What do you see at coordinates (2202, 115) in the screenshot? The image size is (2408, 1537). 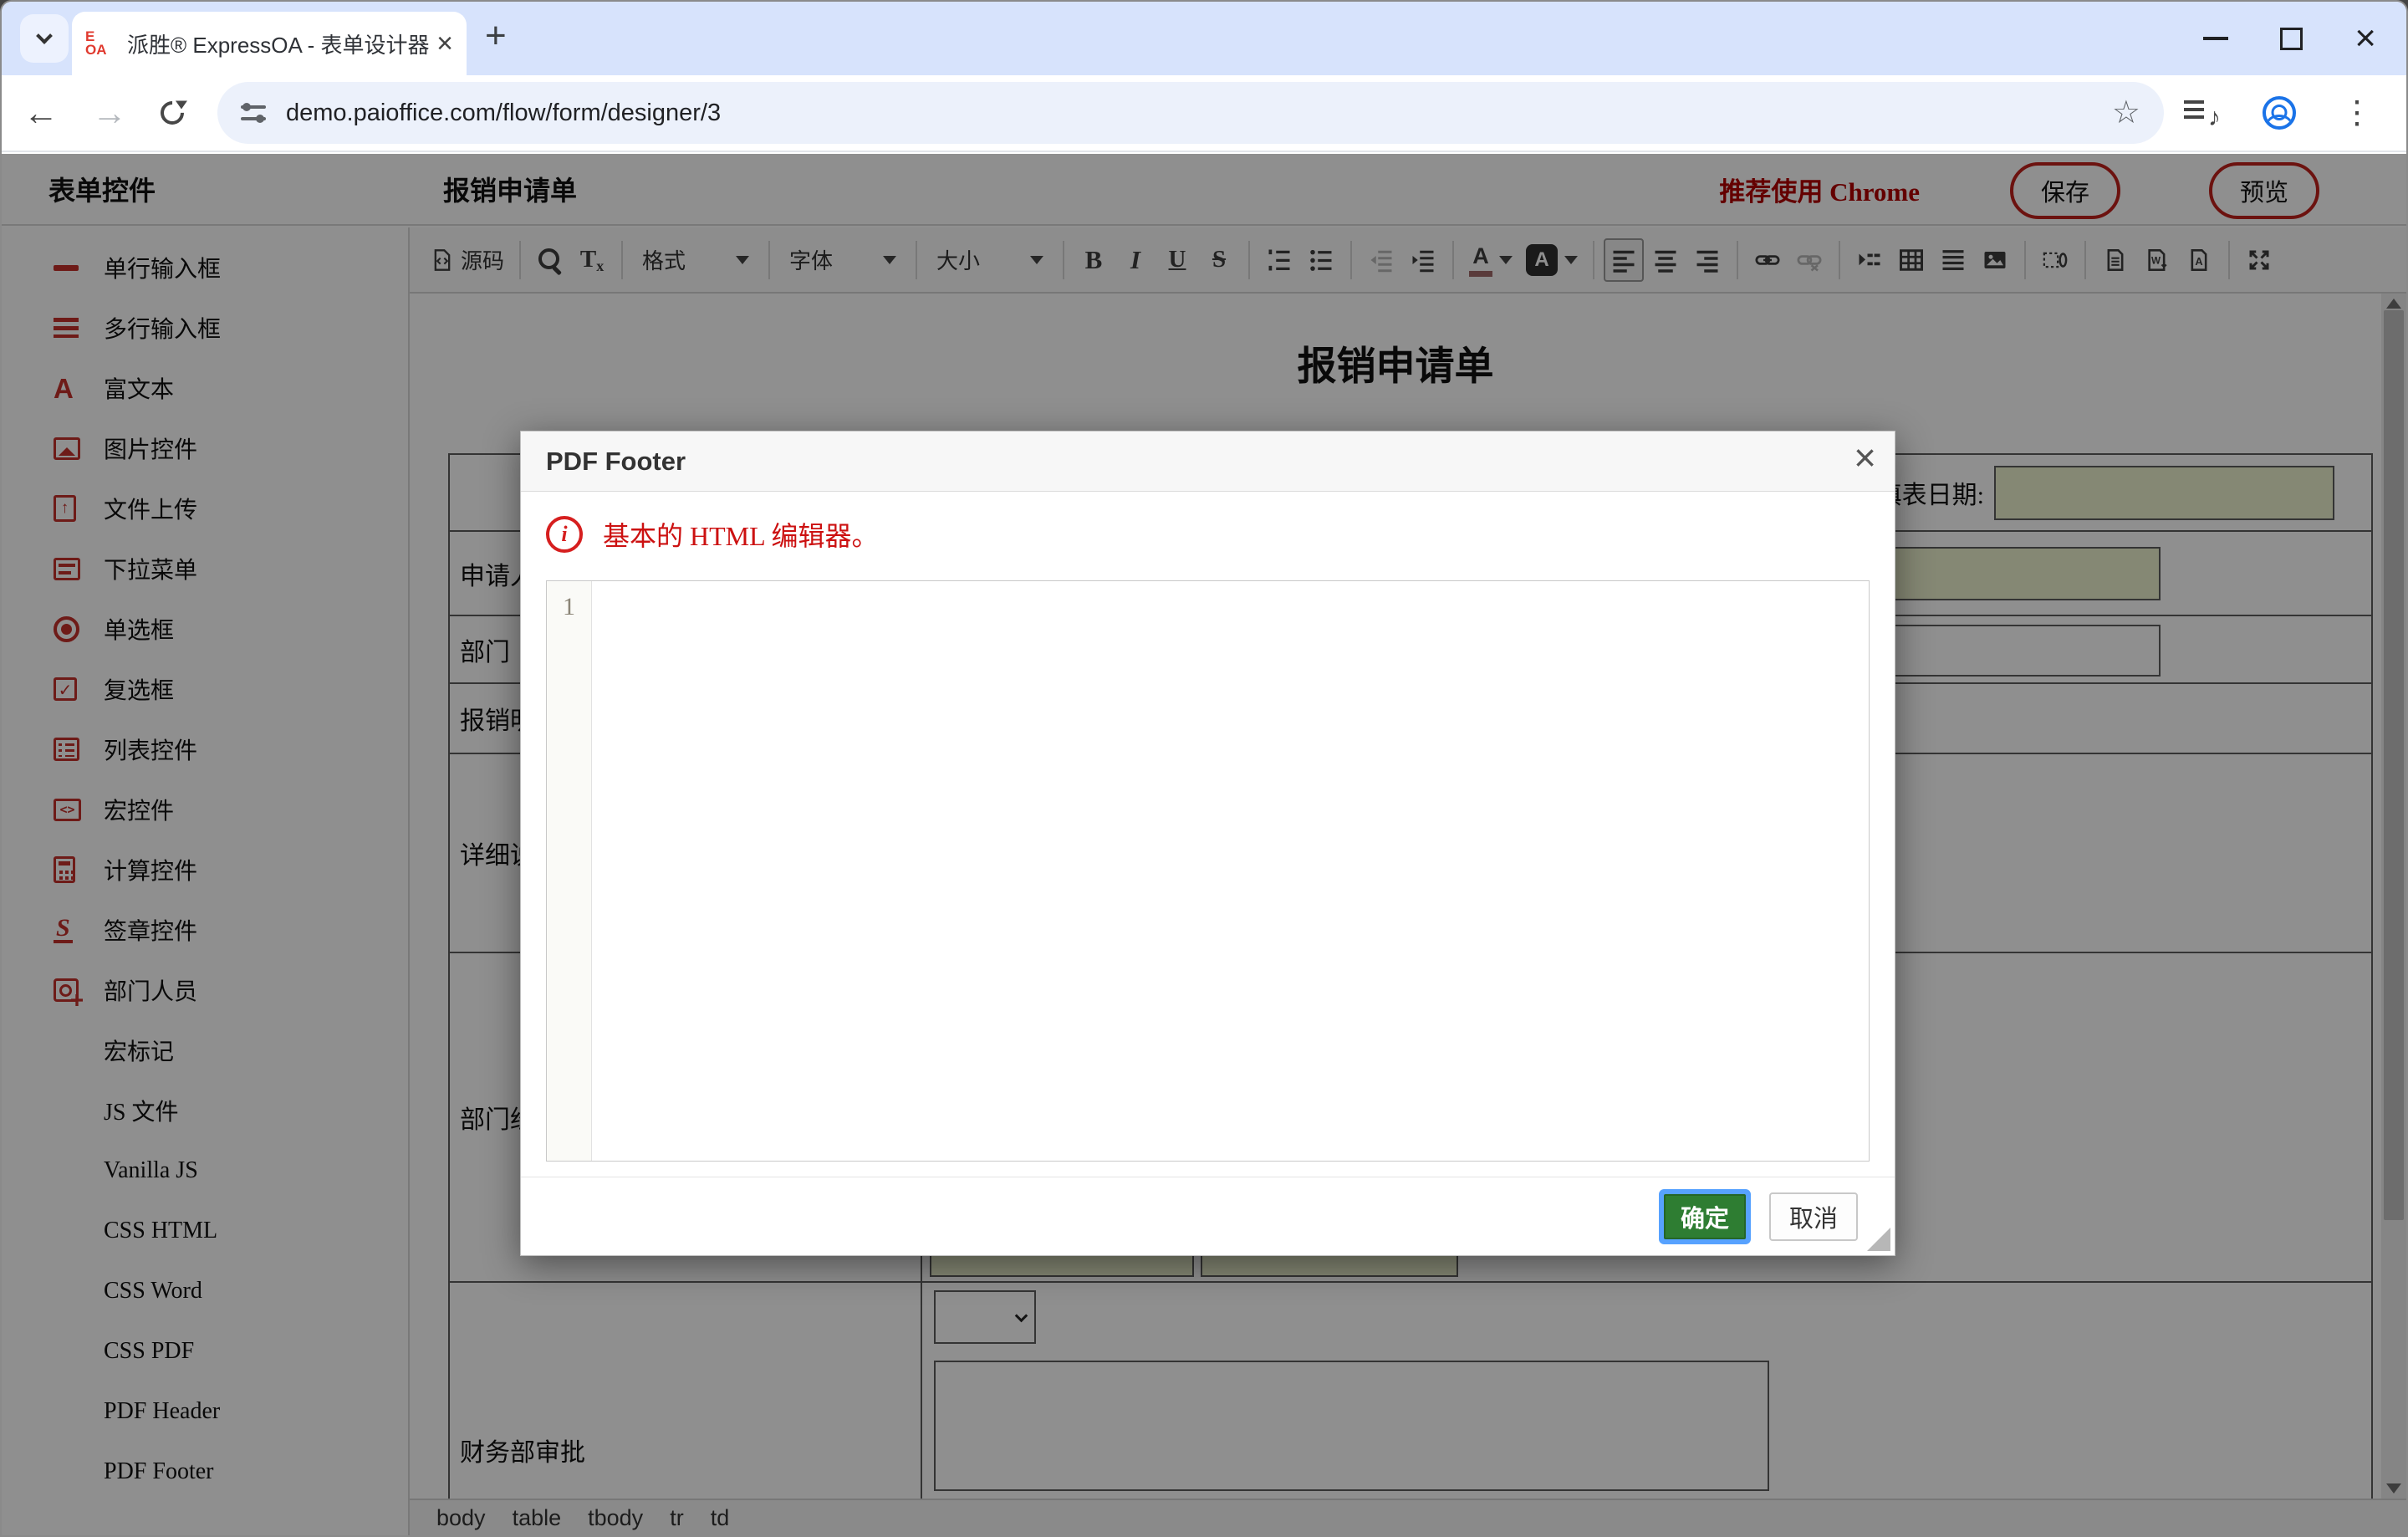 I see `media-controls-icon: ♪` at bounding box center [2202, 115].